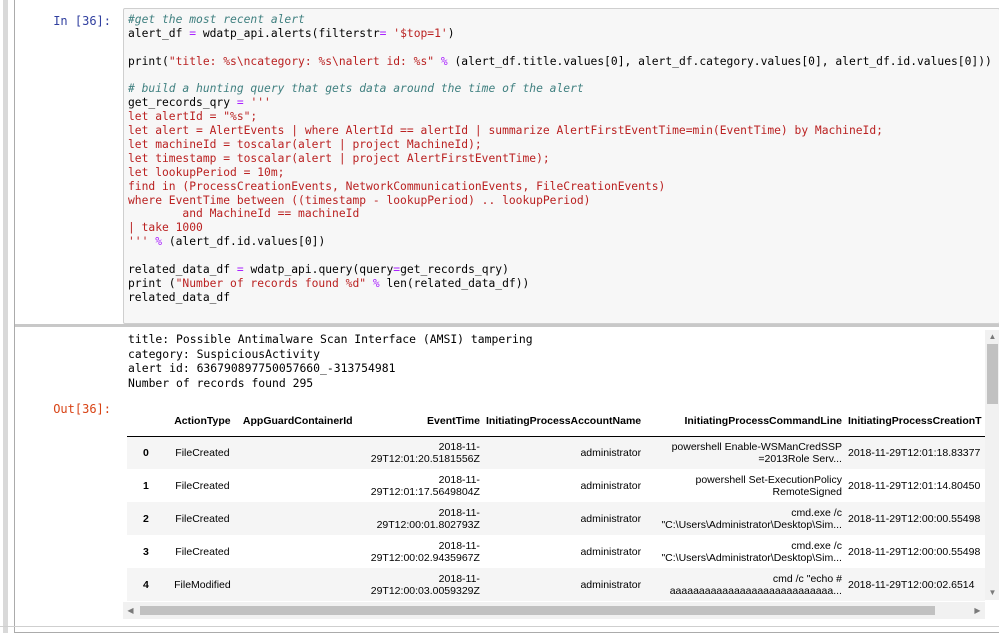 Image resolution: width=999 pixels, height=633 pixels. I want to click on cell-event-time: 2018-11- 29T12:00:01.802793Z, so click(422, 518).